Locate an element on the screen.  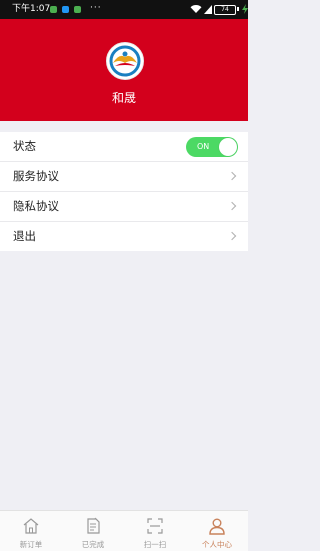
service-agreement-label: 服务协议 is located at coordinates (36, 176).